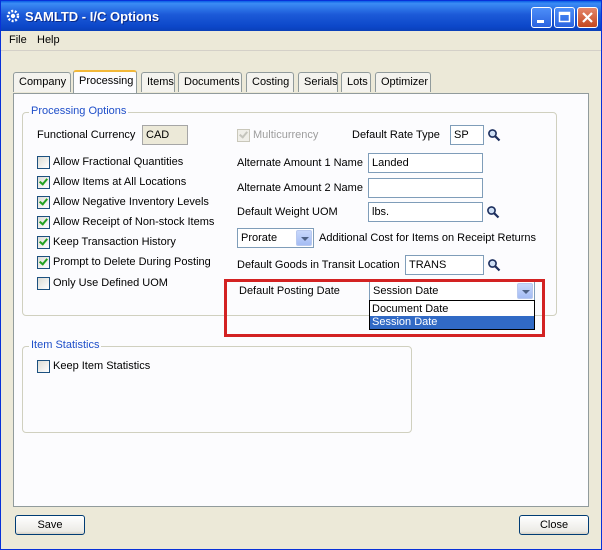 The image size is (602, 550). Describe the element at coordinates (243, 135) in the screenshot. I see `multicurrency-checkbox` at that location.